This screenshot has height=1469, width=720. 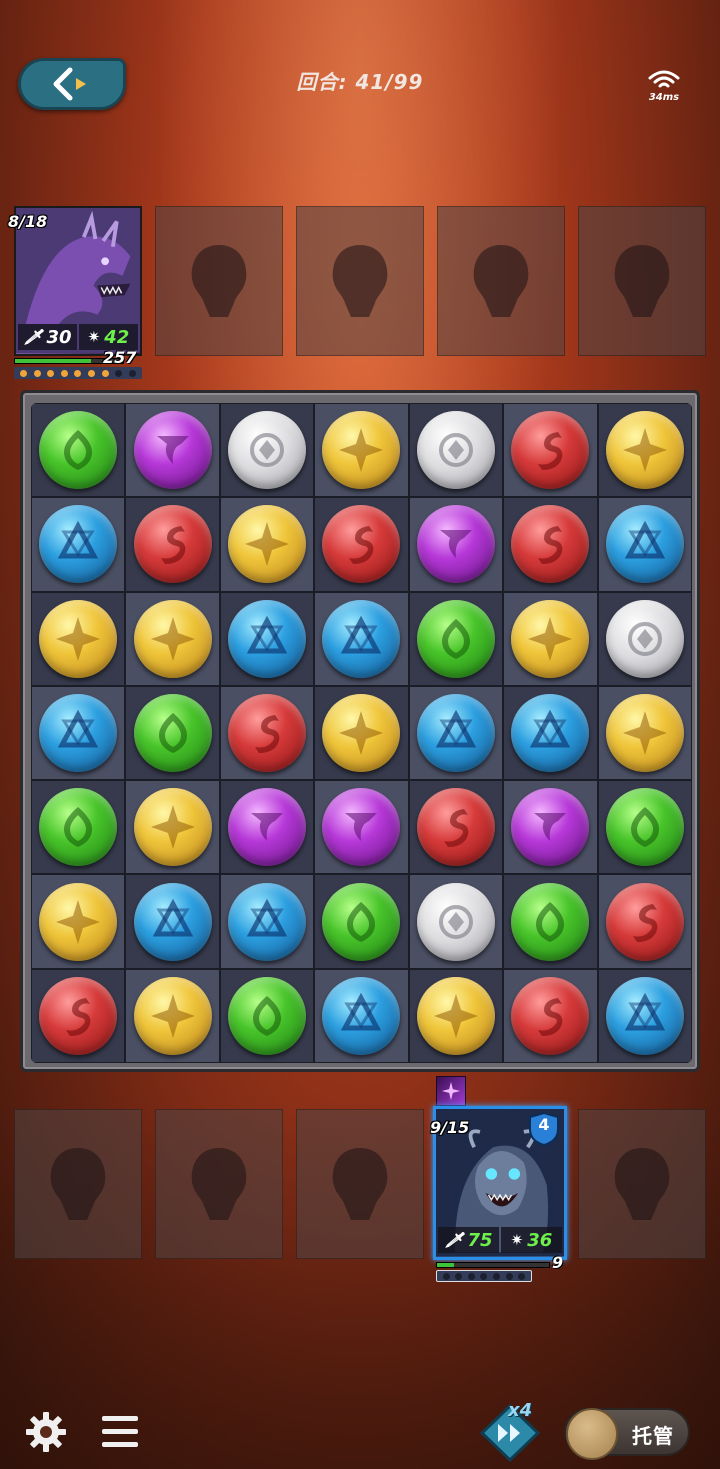 I want to click on menu-icon, so click(x=120, y=1432).